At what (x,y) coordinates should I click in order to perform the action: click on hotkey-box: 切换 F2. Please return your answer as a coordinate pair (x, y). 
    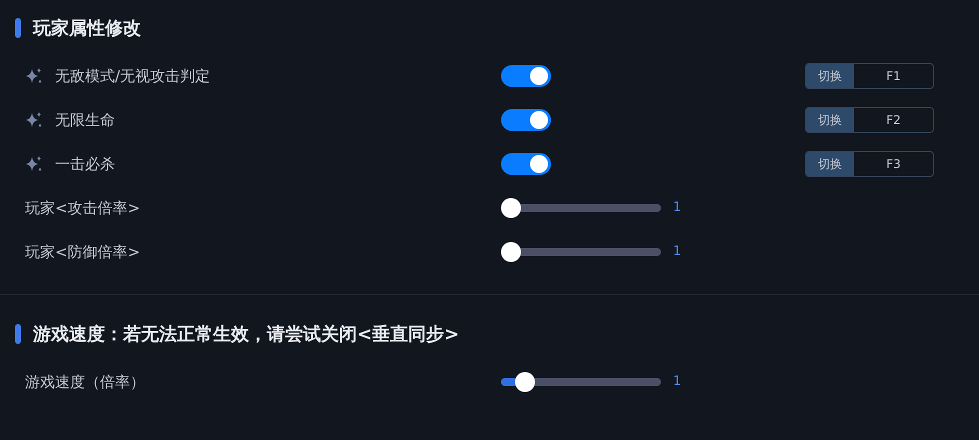
    Looking at the image, I should click on (869, 120).